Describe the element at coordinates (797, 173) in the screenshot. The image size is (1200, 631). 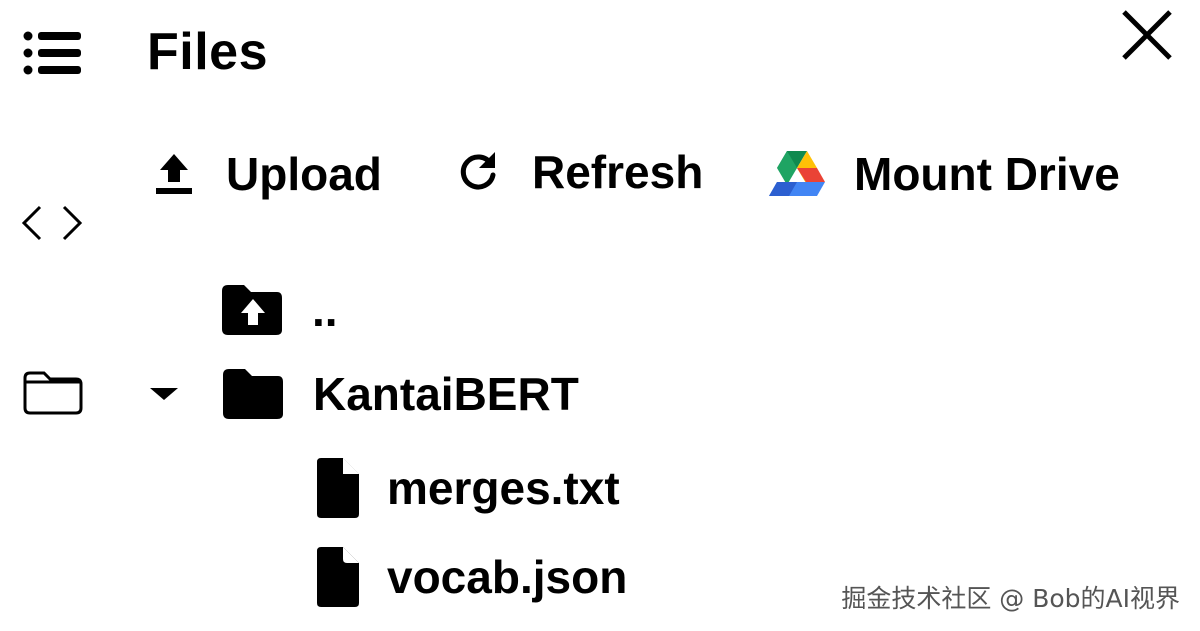
I see `google-drive-icon` at that location.